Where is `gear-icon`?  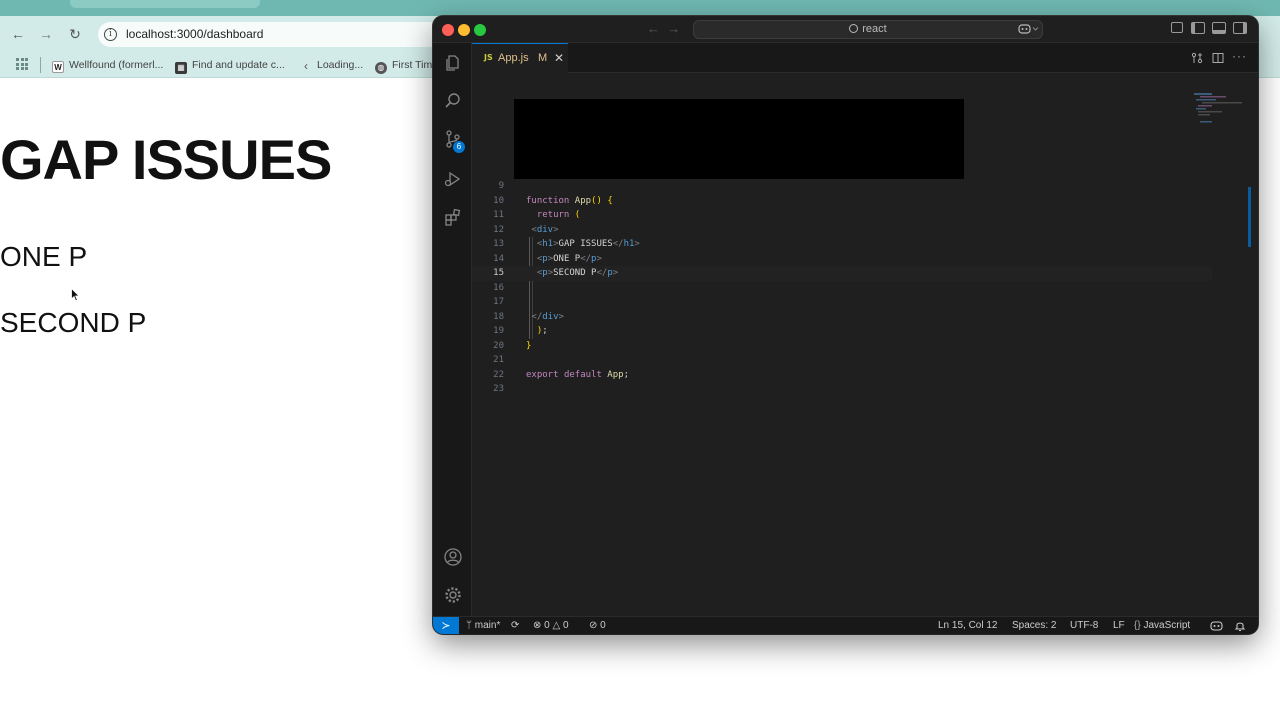
gear-icon is located at coordinates (453, 595).